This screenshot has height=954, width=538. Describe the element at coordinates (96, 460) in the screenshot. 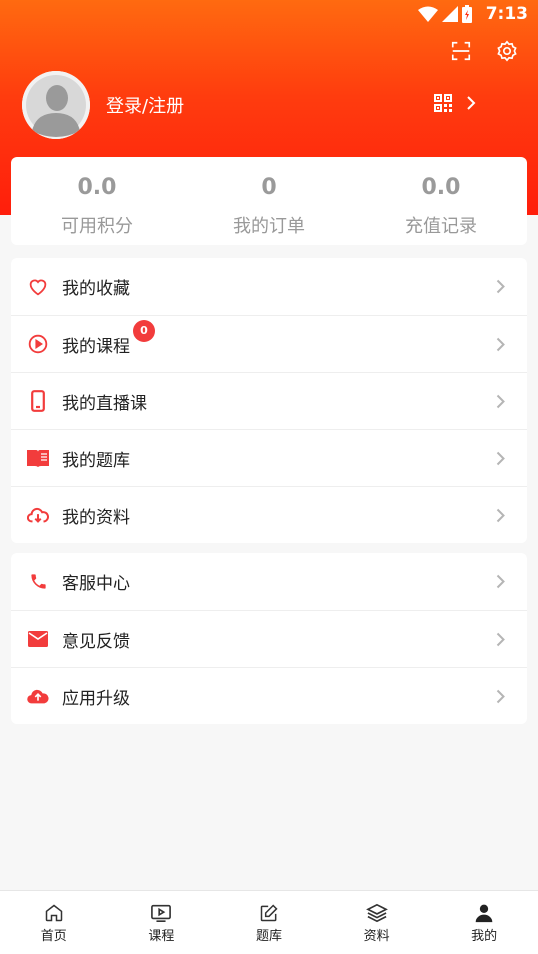

I see `menu-item-label: 我的题库` at that location.